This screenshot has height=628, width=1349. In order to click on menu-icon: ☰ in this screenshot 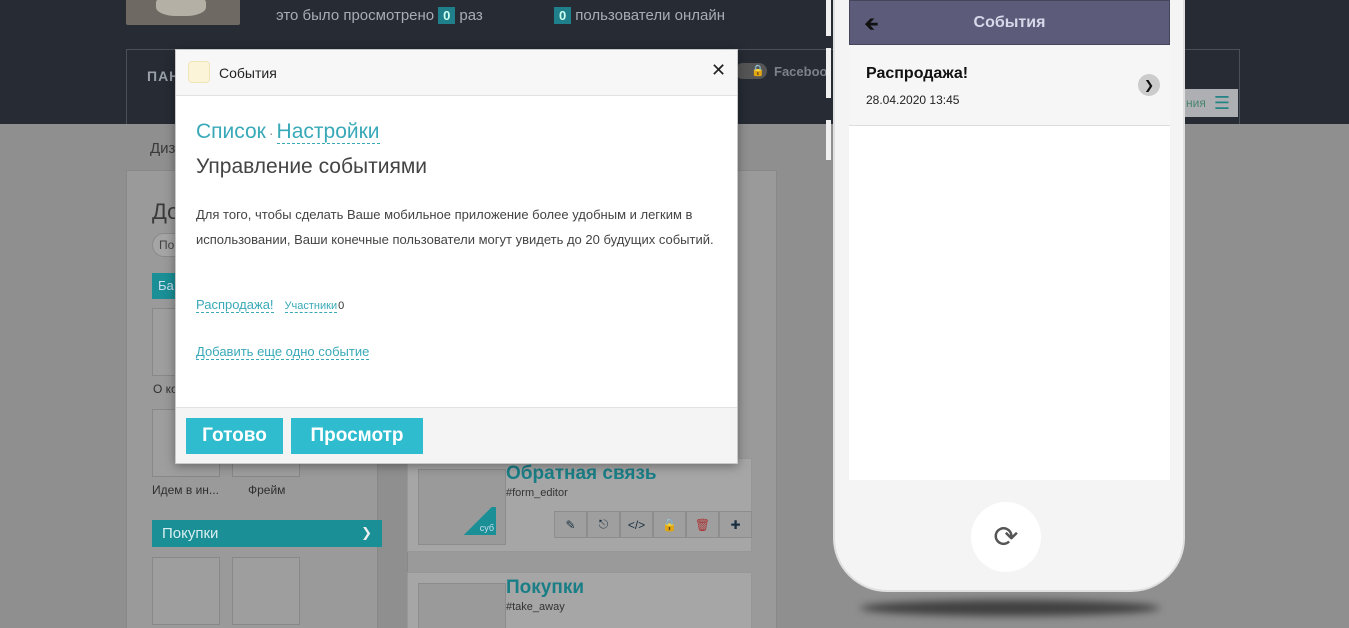, I will do `click(1221, 102)`.